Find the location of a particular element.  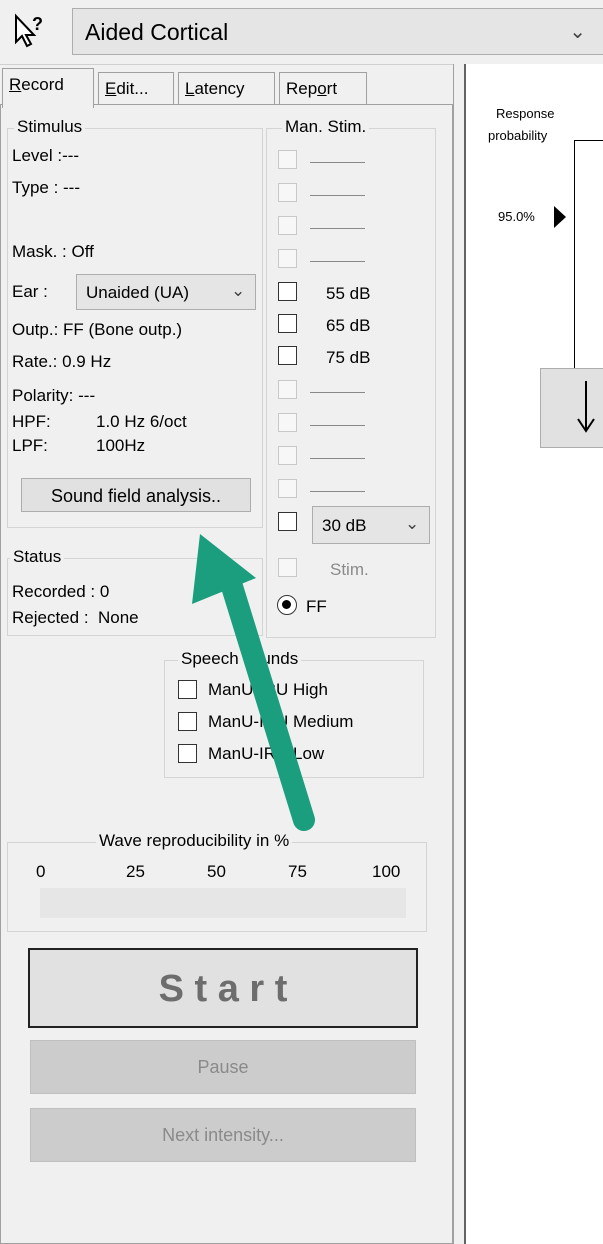

stimulus-output: Outp.: FF (Bone outp.) is located at coordinates (97, 329).